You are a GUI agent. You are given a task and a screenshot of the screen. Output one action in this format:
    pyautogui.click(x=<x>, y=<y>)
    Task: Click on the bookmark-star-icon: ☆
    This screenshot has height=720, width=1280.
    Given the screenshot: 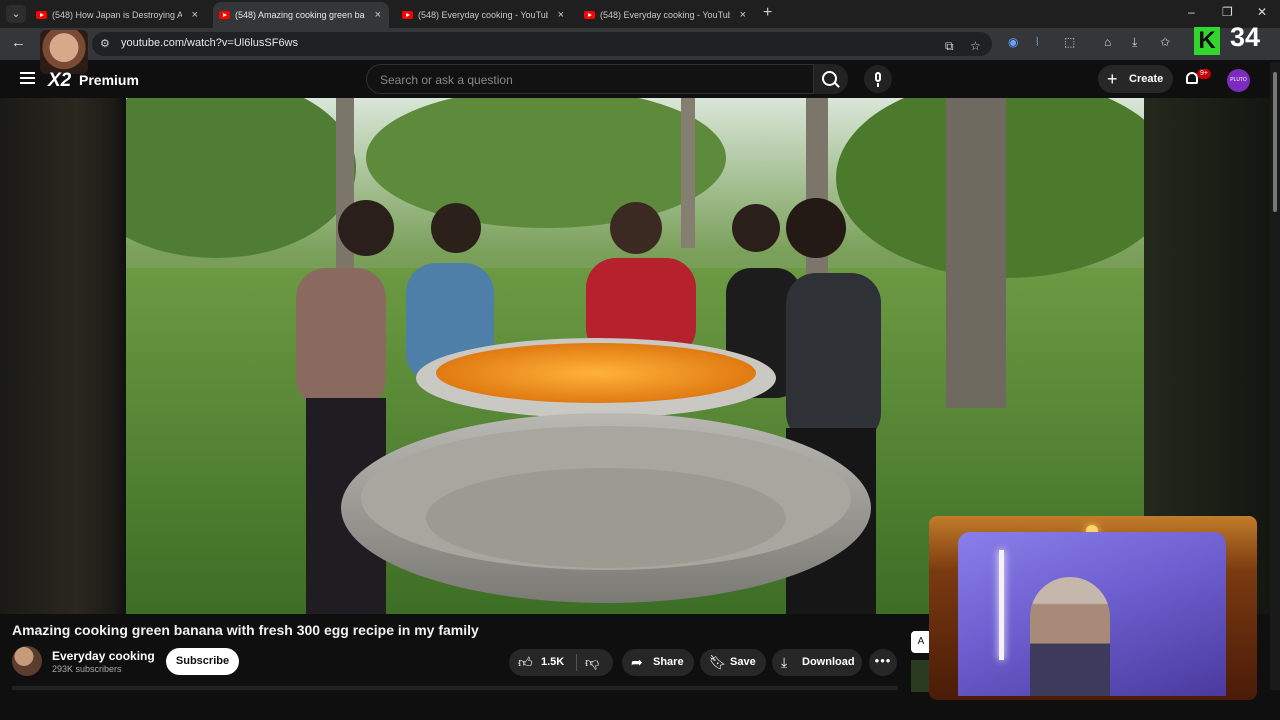 What is the action you would take?
    pyautogui.click(x=975, y=46)
    